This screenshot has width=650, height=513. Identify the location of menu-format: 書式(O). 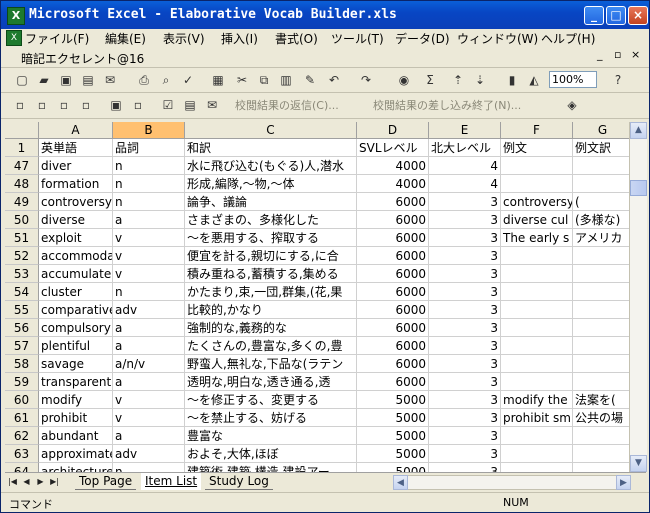
(296, 38).